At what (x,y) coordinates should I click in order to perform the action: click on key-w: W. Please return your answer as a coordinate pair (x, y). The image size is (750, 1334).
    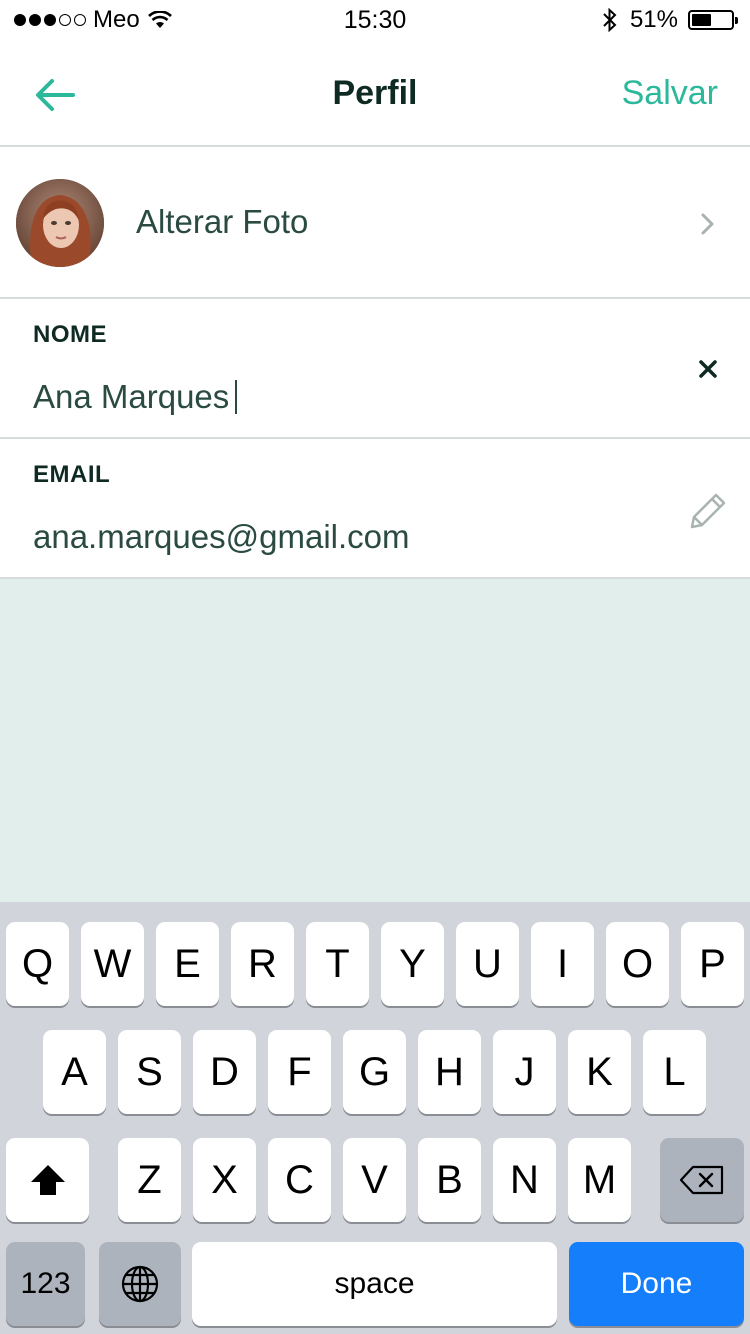
    Looking at the image, I should click on (112, 964).